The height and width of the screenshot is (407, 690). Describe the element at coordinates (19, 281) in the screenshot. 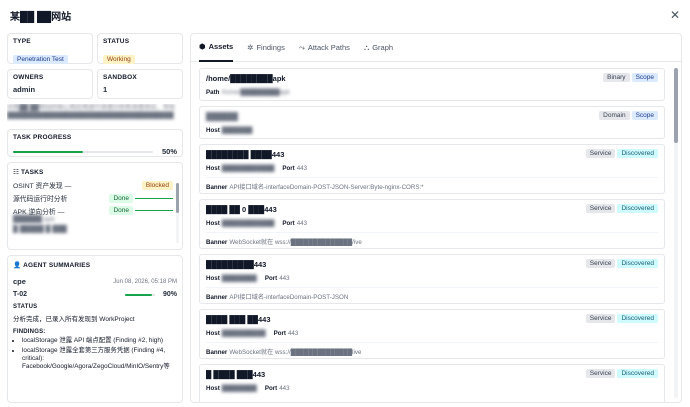

I see `agent-name: cpe` at that location.